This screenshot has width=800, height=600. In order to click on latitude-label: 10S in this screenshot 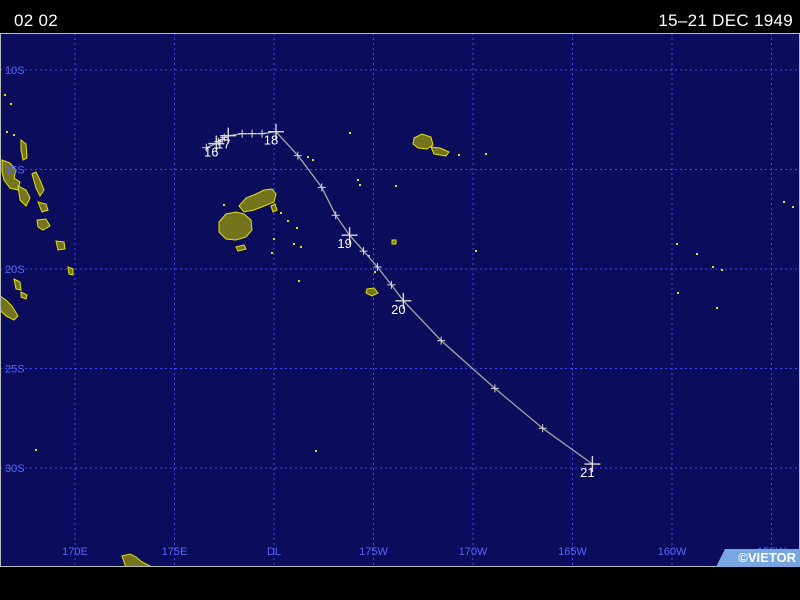, I will do `click(15, 71)`.